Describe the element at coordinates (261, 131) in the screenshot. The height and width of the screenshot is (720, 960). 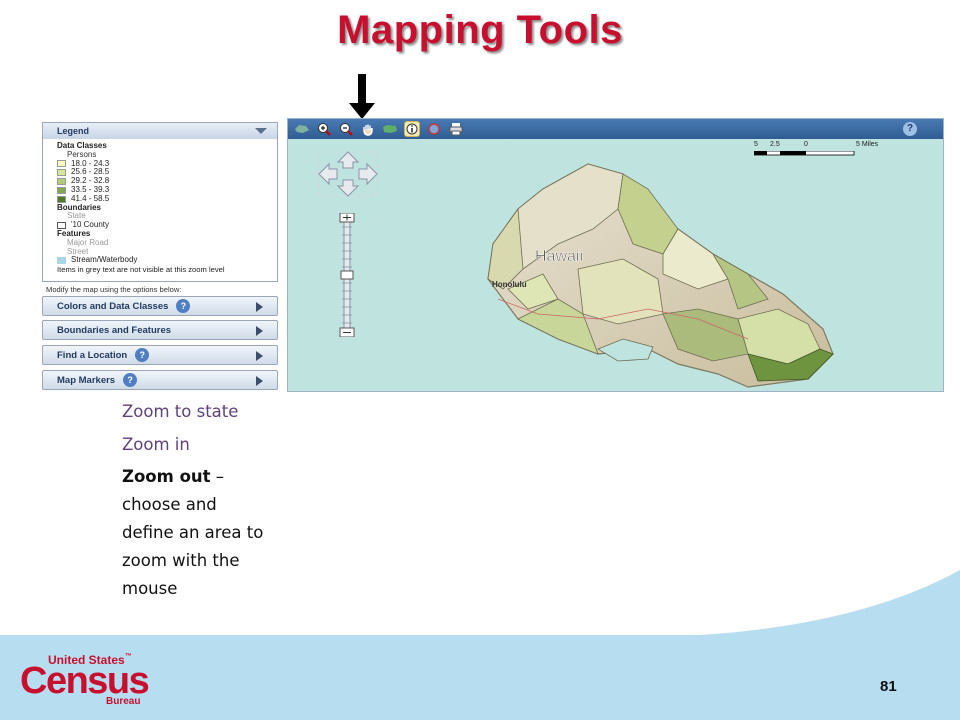
I see `chevron-down-icon` at that location.